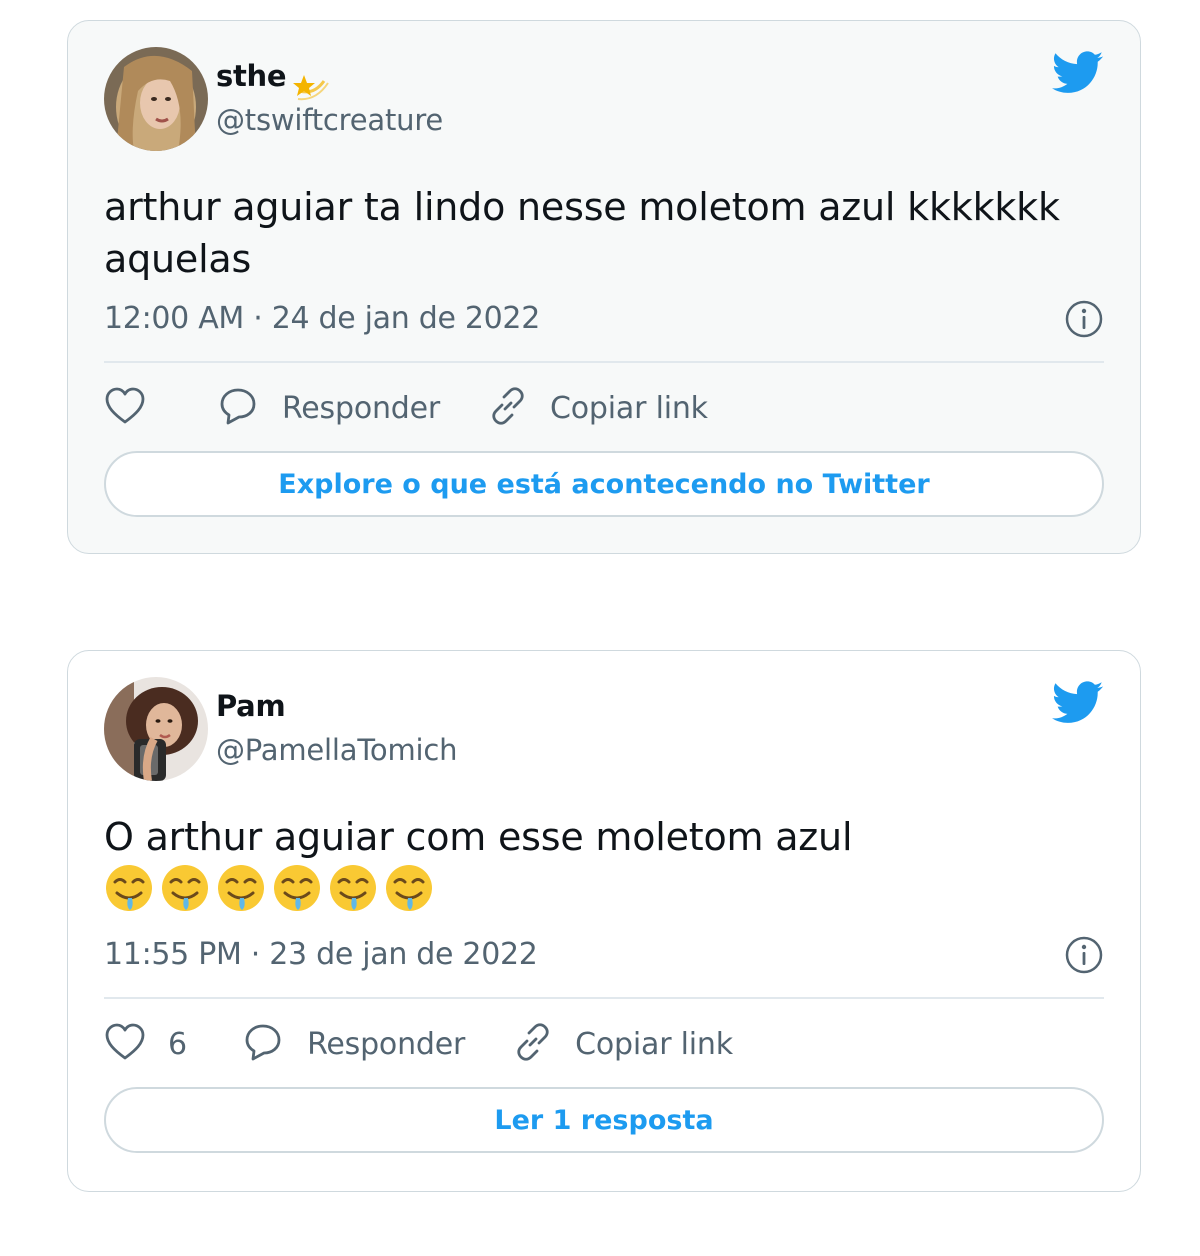  What do you see at coordinates (478, 837) in the screenshot?
I see `tweet-text-content: O arthur aguiar com esse moletom azul` at bounding box center [478, 837].